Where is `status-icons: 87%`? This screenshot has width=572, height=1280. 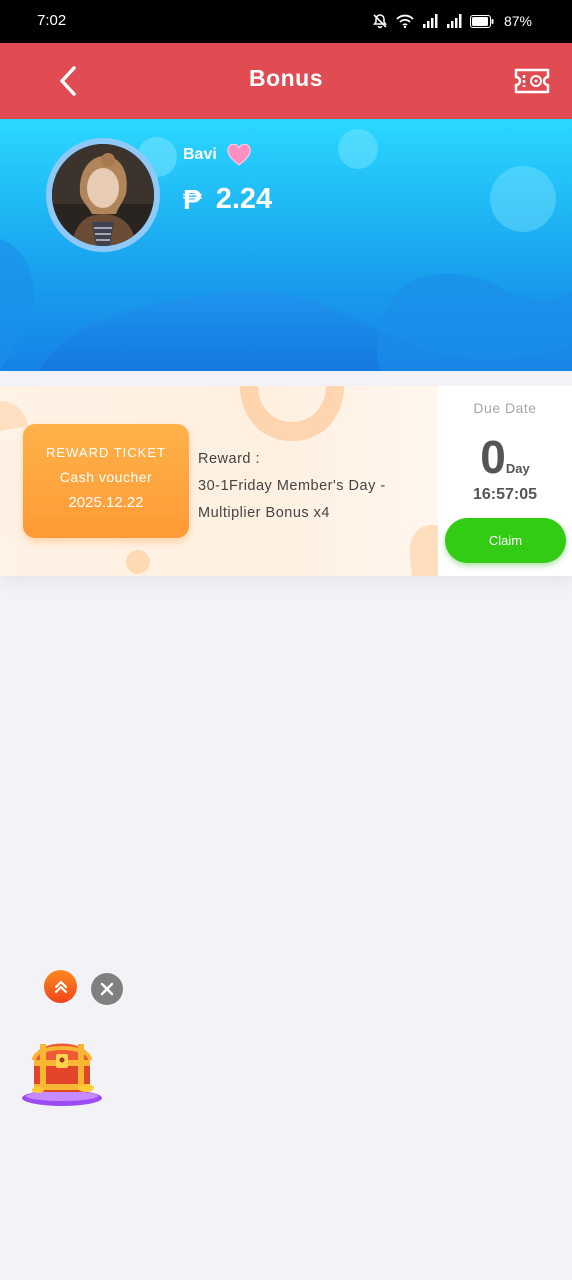 status-icons: 87% is located at coordinates (452, 21).